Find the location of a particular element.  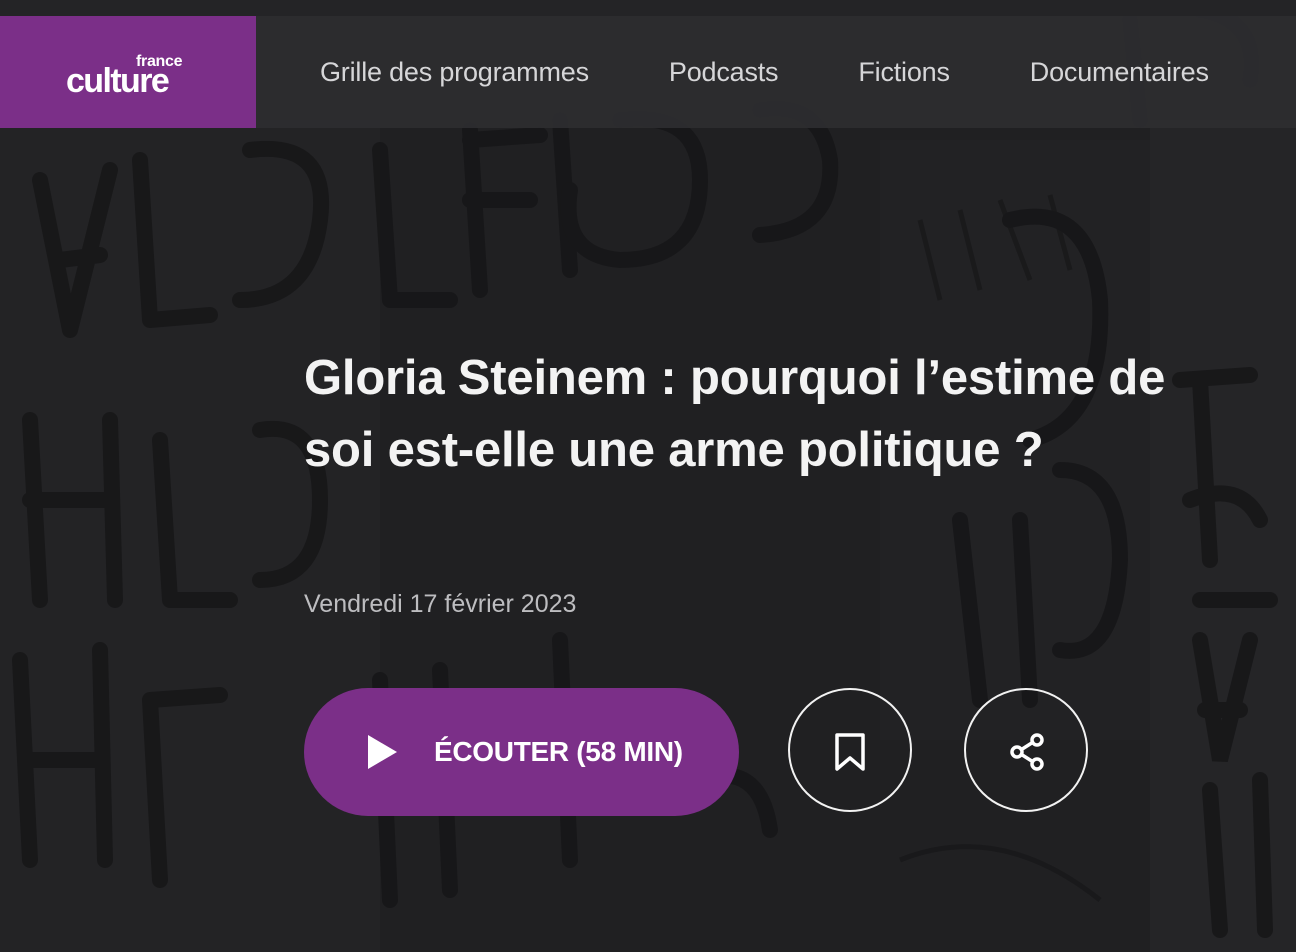

nav-item-podcasts: Podcasts is located at coordinates (724, 72).